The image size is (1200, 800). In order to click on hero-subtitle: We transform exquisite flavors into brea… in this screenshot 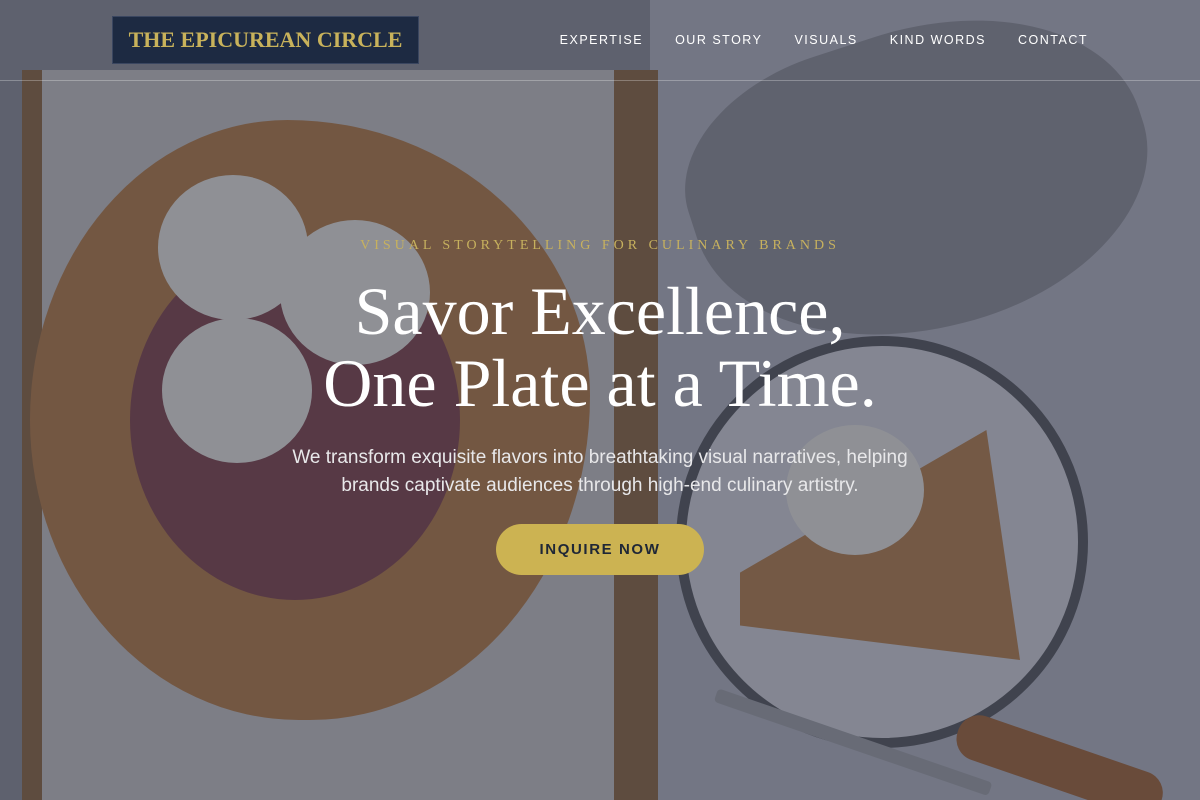, I will do `click(600, 472)`.